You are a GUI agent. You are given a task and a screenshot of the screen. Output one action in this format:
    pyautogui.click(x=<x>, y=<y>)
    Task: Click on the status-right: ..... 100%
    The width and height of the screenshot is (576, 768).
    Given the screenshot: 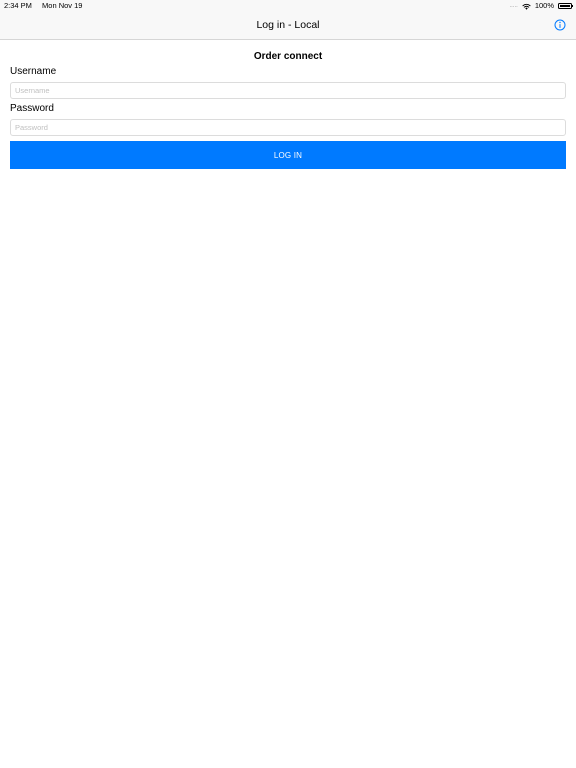 What is the action you would take?
    pyautogui.click(x=541, y=6)
    